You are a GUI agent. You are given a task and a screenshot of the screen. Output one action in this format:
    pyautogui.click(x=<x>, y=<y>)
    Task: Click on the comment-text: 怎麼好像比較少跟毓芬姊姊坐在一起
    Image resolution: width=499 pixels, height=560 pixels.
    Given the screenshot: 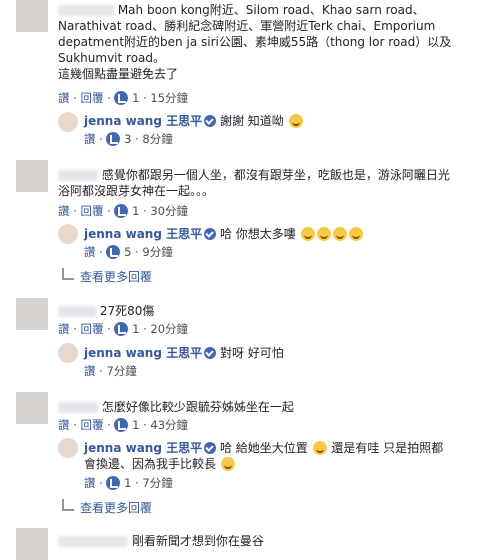 What is the action you would take?
    pyautogui.click(x=197, y=407)
    